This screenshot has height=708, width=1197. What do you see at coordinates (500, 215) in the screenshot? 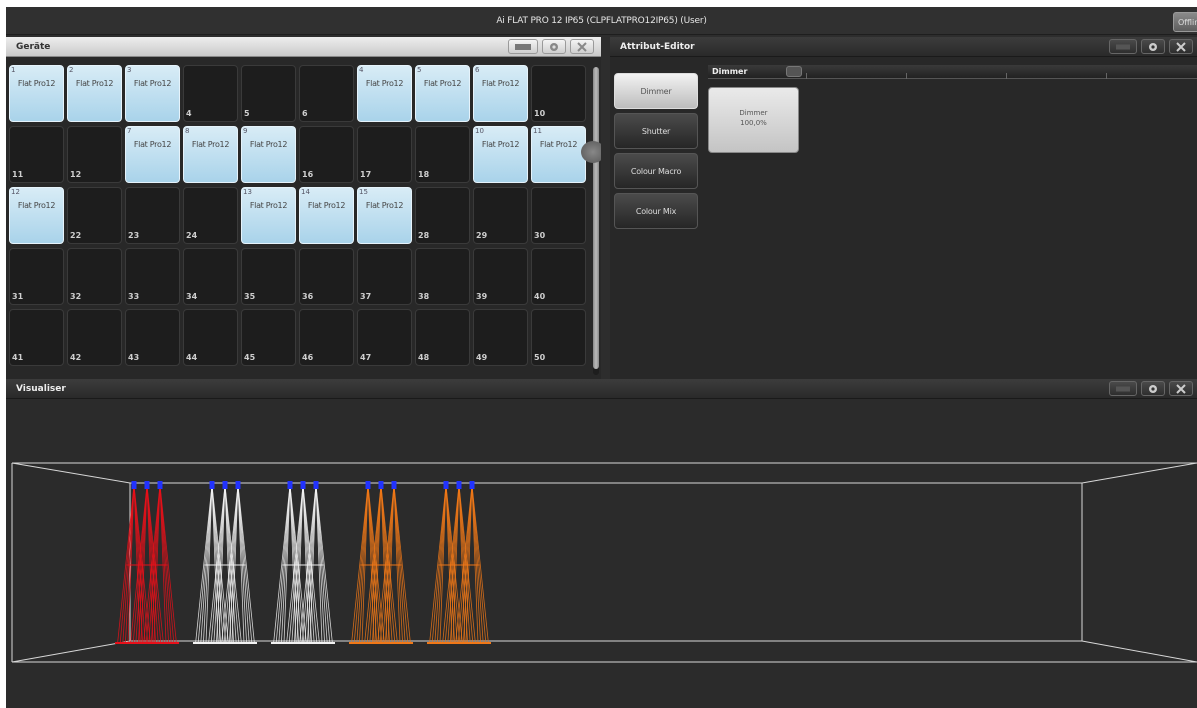
I see `empty-cell: 29` at bounding box center [500, 215].